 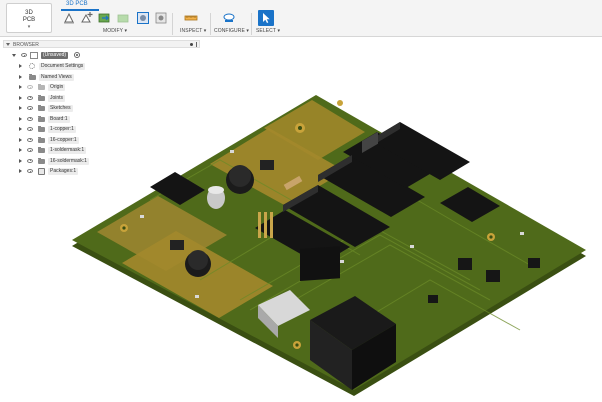 I want to click on tree-item-packages: Packages:1, so click(x=100, y=171).